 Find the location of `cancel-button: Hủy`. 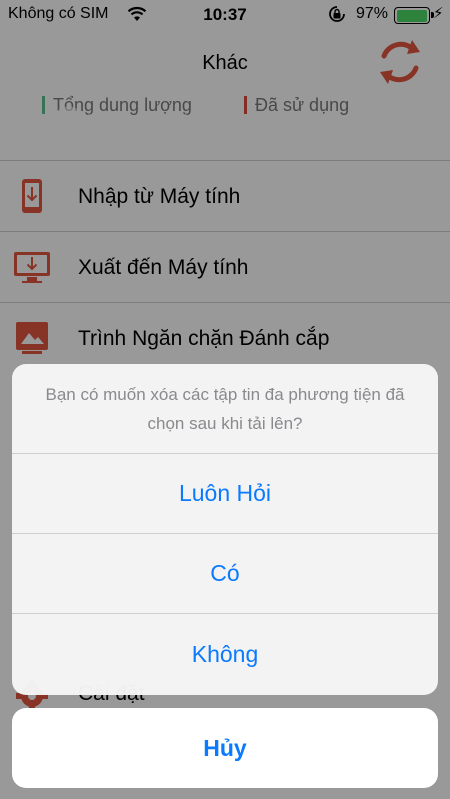

cancel-button: Hủy is located at coordinates (225, 748).